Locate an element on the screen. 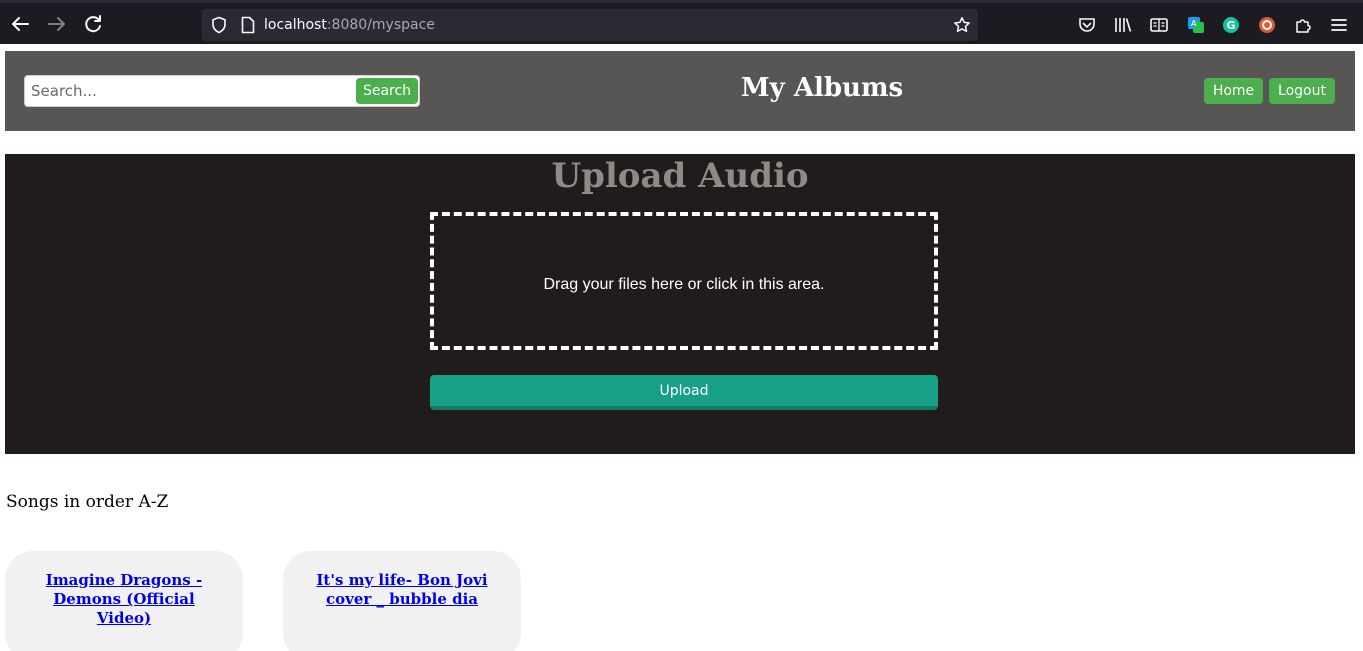 This screenshot has height=651, width=1363. songs-caption: Songs in order A-Z is located at coordinates (87, 502).